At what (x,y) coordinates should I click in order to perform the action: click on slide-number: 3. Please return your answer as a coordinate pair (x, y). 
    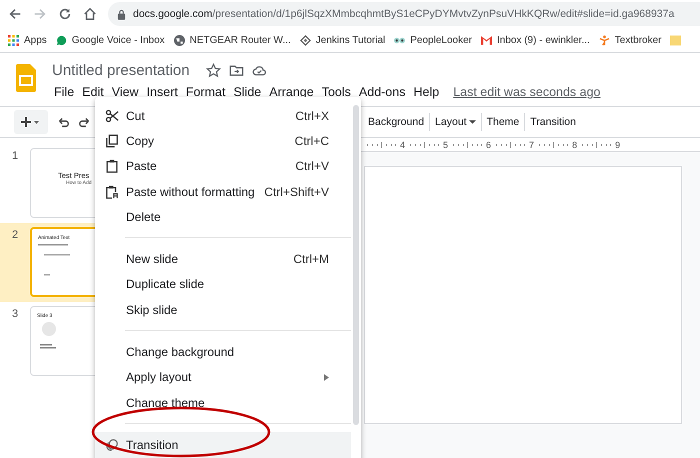
    Looking at the image, I should click on (15, 313).